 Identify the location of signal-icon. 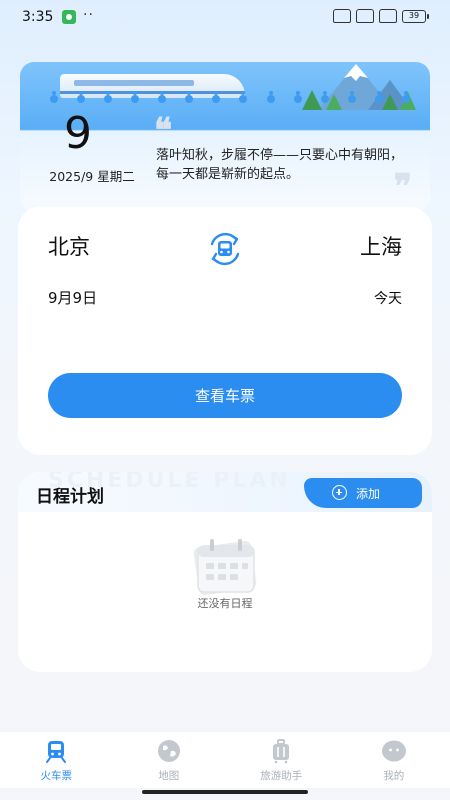
(342, 16).